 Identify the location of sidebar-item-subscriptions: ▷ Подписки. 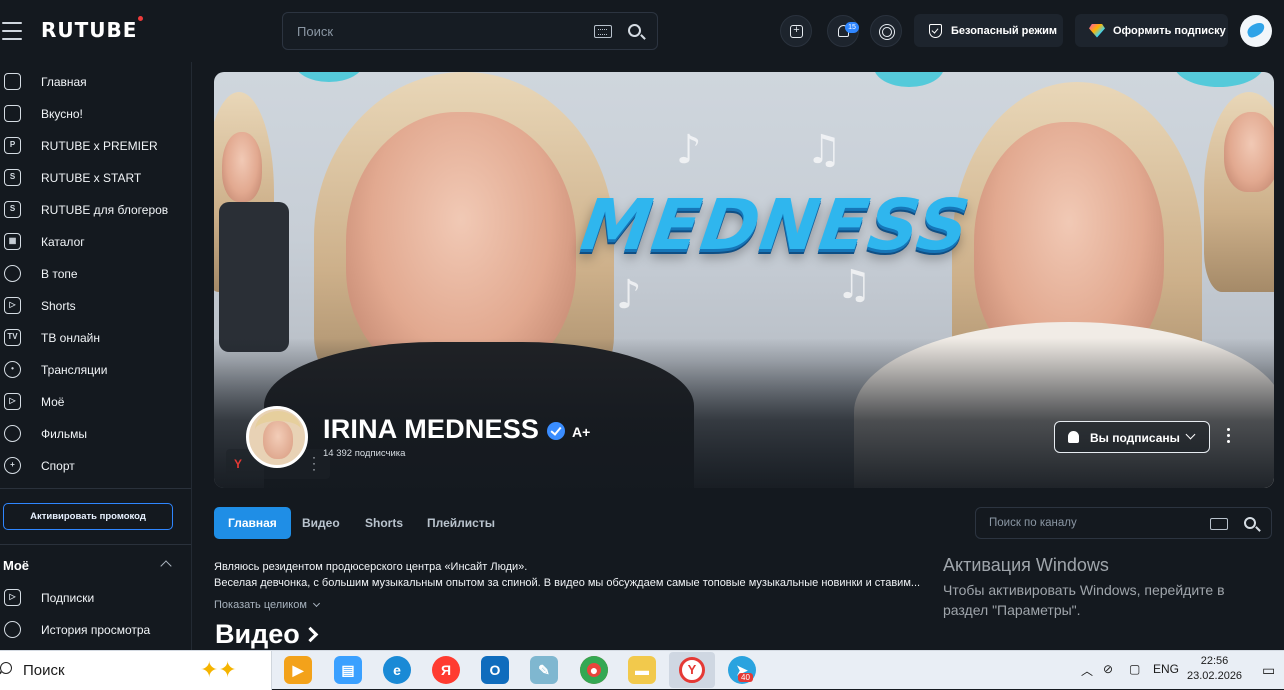
(95, 598).